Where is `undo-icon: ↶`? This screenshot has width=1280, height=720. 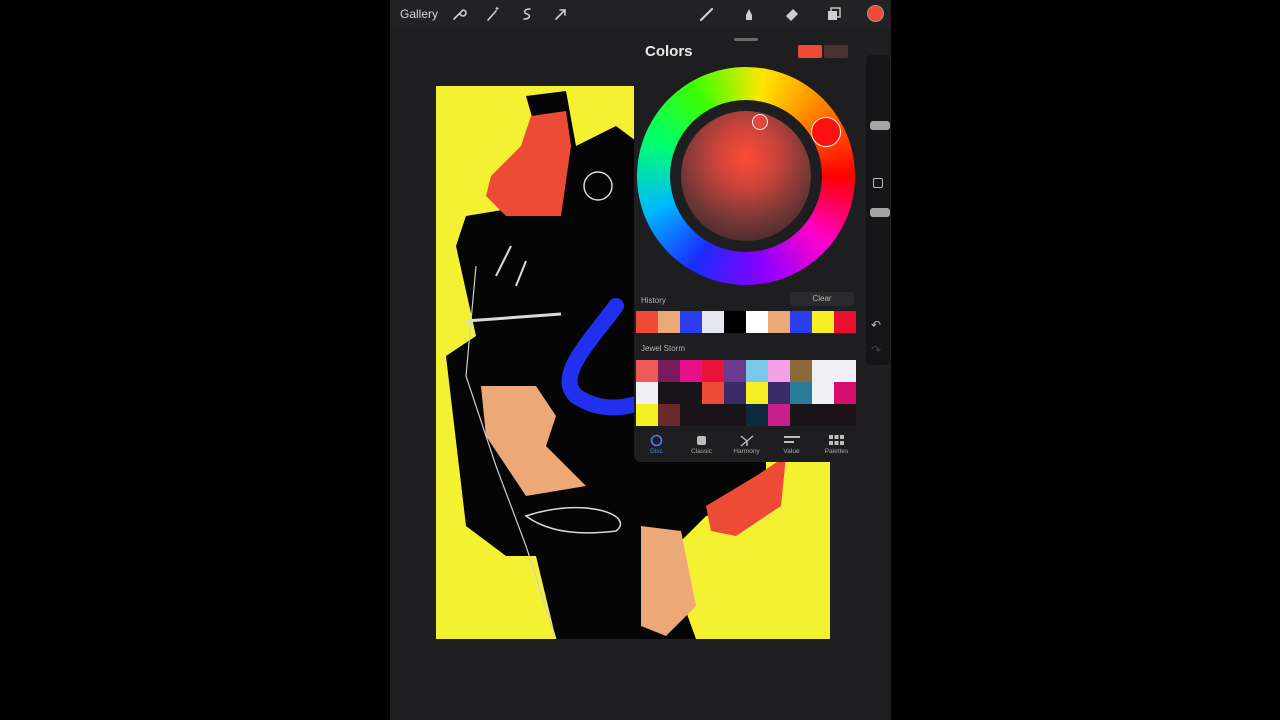 undo-icon: ↶ is located at coordinates (876, 325).